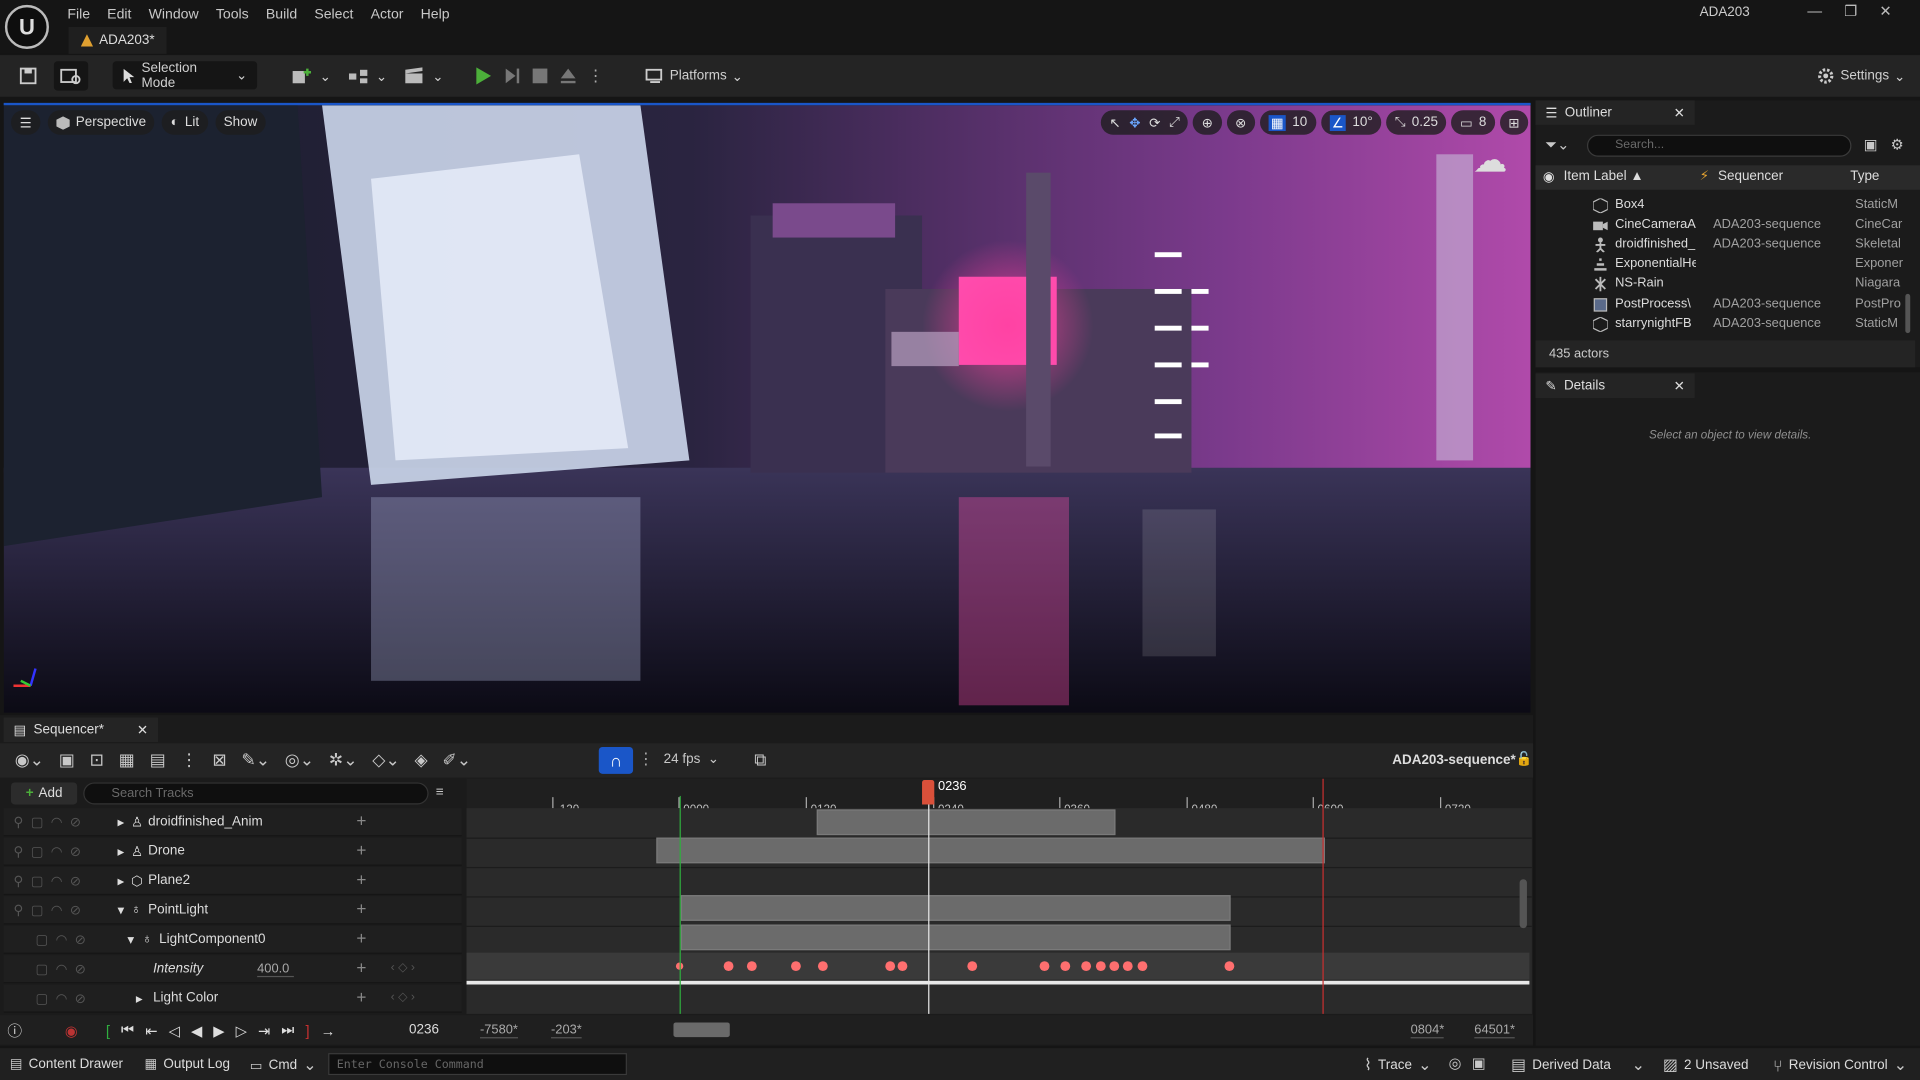 This screenshot has height=1080, width=1920. What do you see at coordinates (343, 759) in the screenshot?
I see `playback-options-icon: ✲⌄` at bounding box center [343, 759].